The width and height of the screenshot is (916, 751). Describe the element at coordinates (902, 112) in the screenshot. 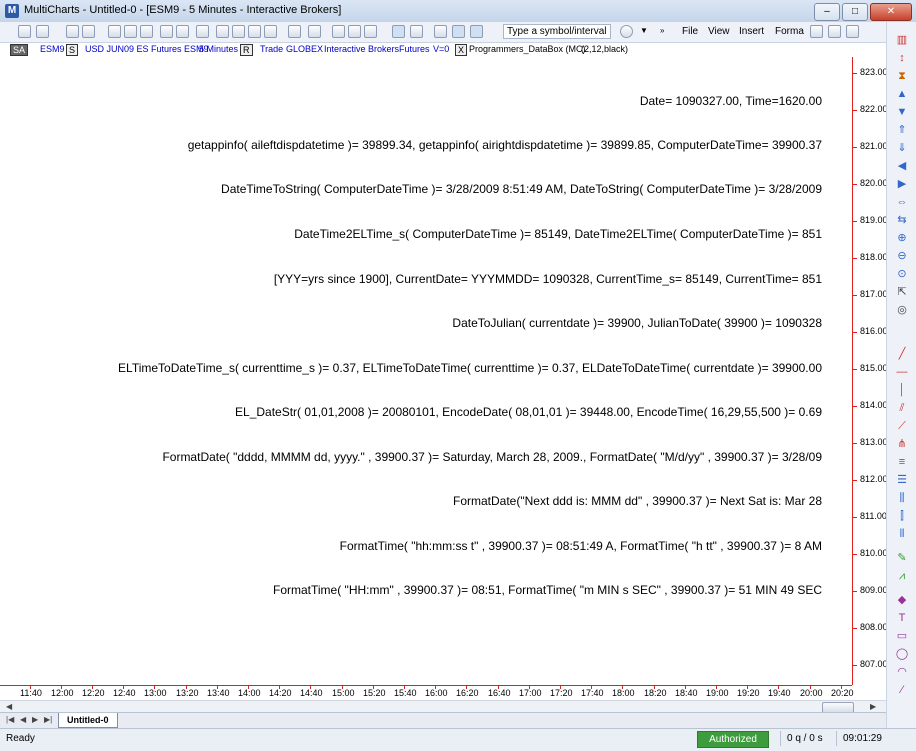

I see `scroll-down-icon: ▼` at that location.